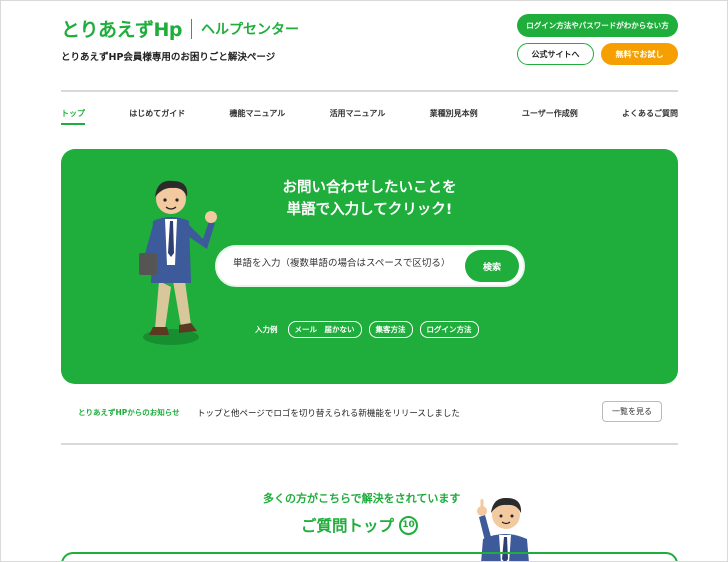 The image size is (728, 562). I want to click on search-input, so click(348, 263).